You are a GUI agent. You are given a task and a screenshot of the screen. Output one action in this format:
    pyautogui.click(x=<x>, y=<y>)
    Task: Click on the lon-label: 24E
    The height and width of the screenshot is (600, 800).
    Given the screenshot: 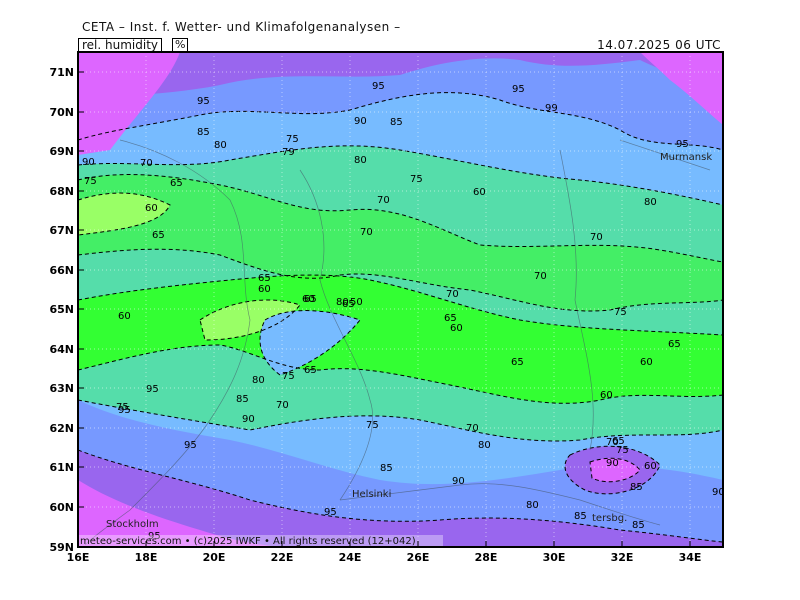 What is the action you would take?
    pyautogui.click(x=350, y=557)
    